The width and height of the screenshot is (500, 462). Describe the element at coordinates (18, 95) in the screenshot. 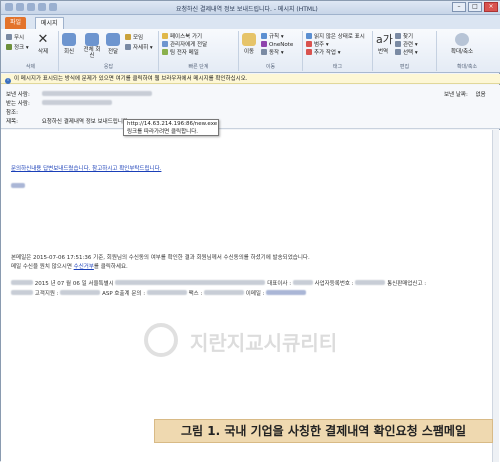

I see `from-label: 보낸 사람:` at that location.